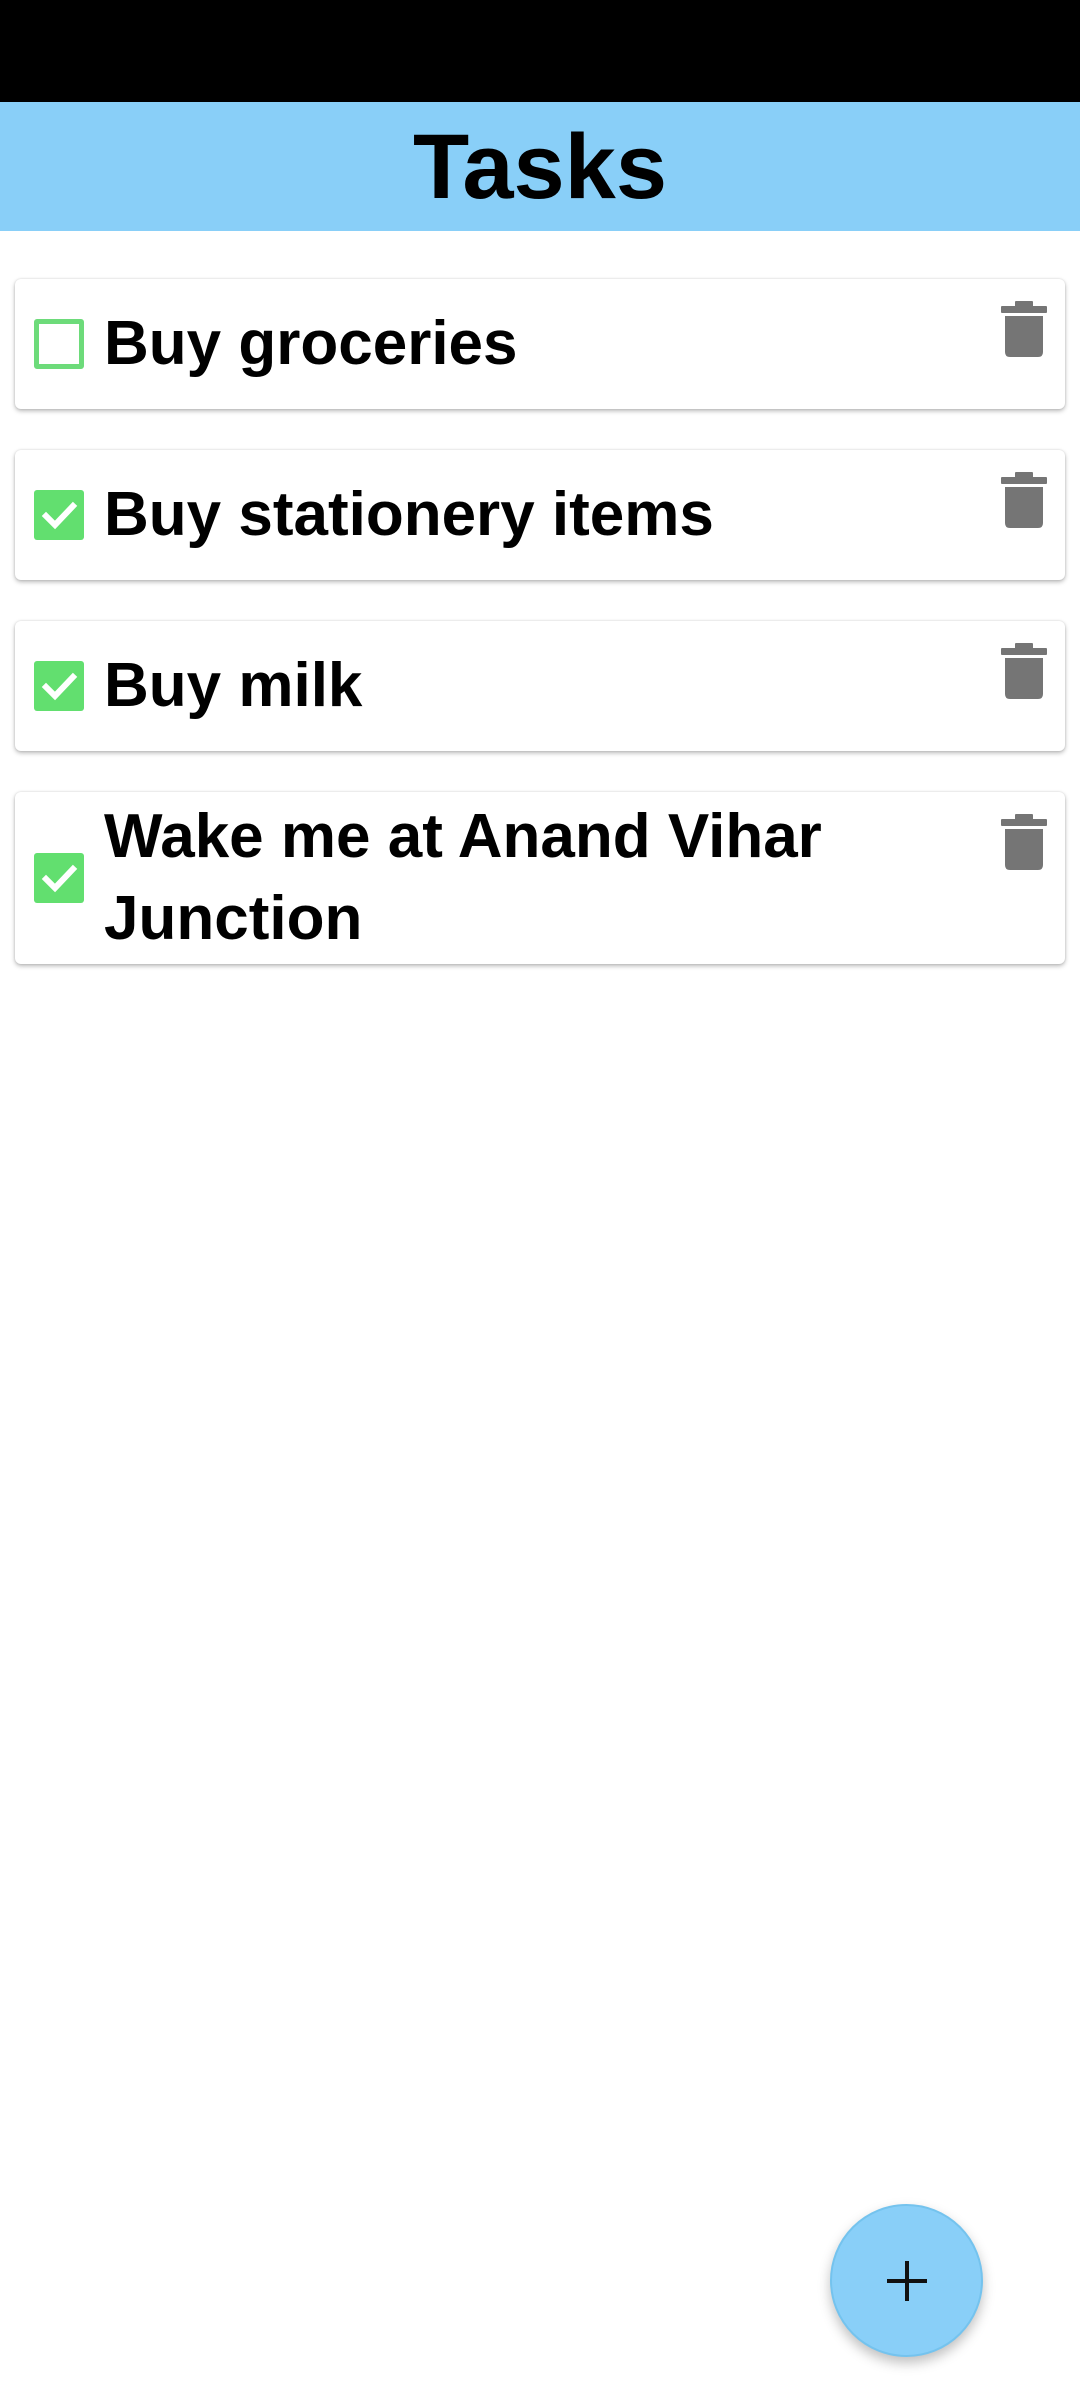  I want to click on task-item: Buy stationery items, so click(540, 515).